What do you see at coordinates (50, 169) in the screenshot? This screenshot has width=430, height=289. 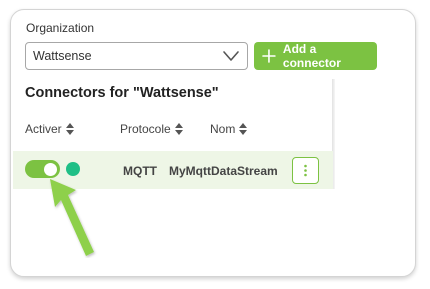 I see `toggle-knob` at bounding box center [50, 169].